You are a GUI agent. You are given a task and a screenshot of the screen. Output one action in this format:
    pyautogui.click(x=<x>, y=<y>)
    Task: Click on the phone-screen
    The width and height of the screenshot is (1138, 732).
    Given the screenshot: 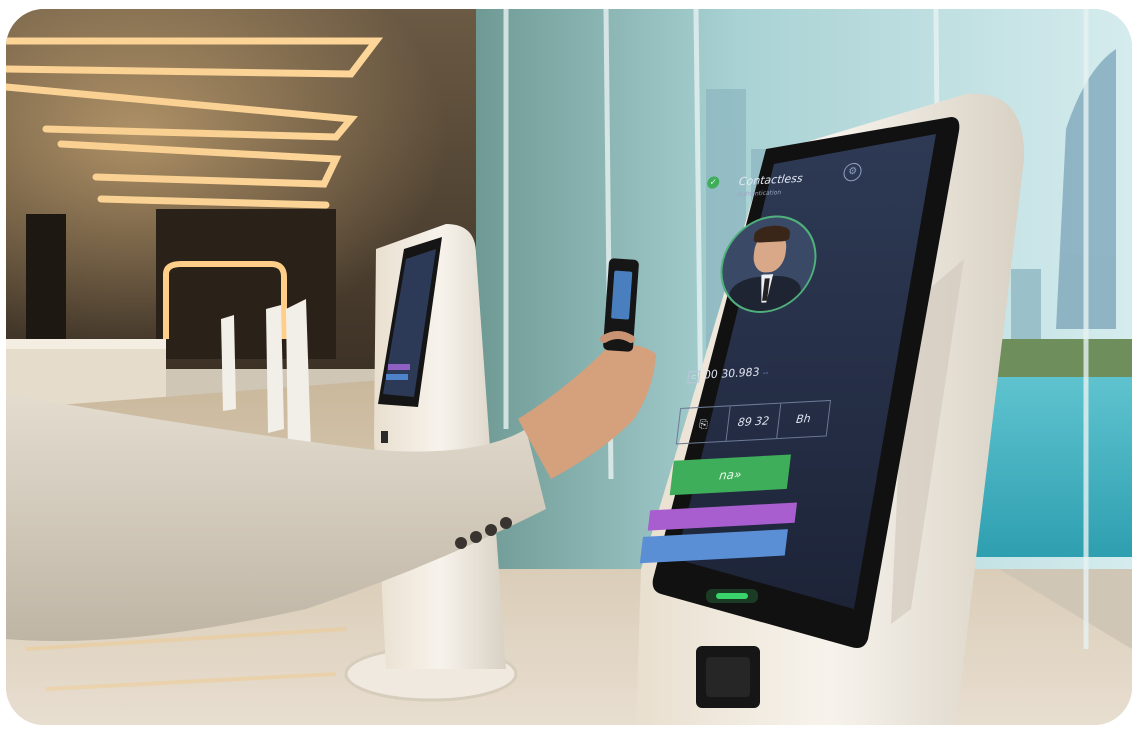 What is the action you would take?
    pyautogui.click(x=622, y=295)
    